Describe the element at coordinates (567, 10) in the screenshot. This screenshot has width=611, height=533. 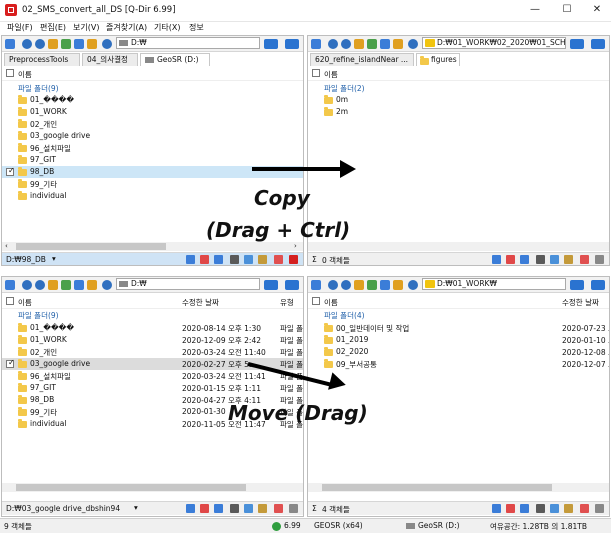
I see `maximize-button: ☐` at that location.